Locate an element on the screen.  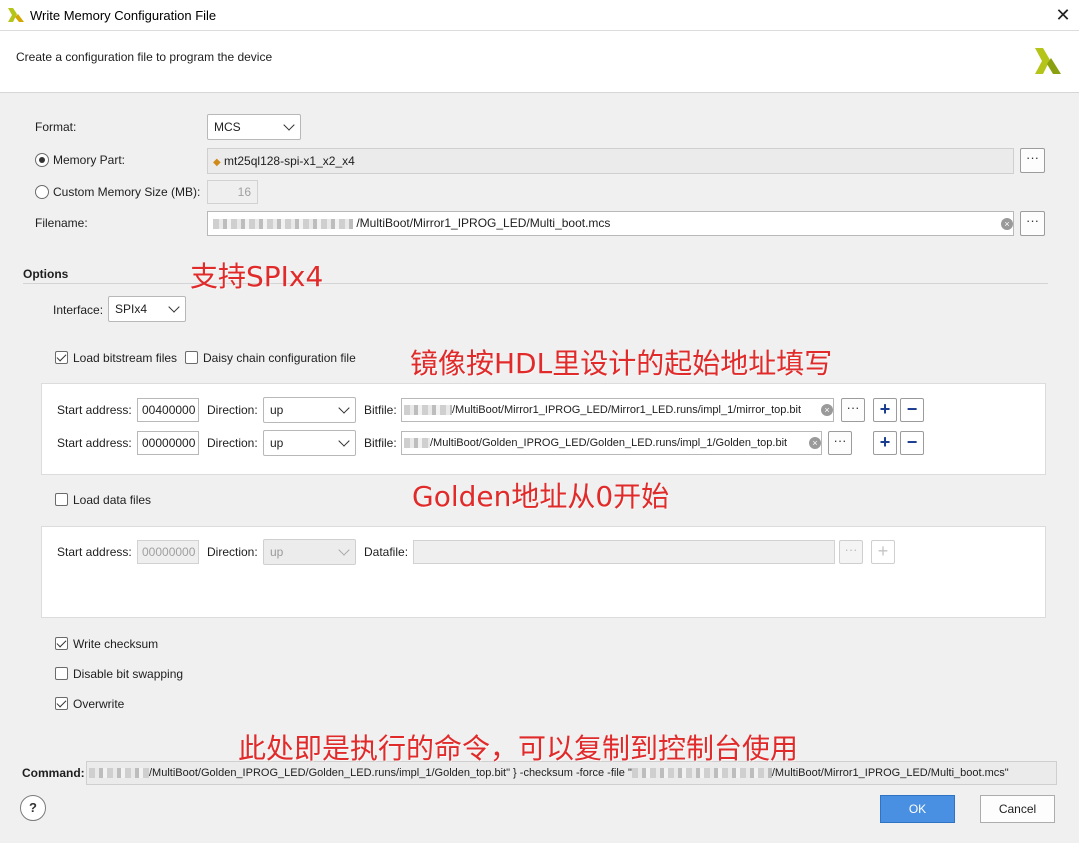
overwrite-checkbox is located at coordinates (61, 703).